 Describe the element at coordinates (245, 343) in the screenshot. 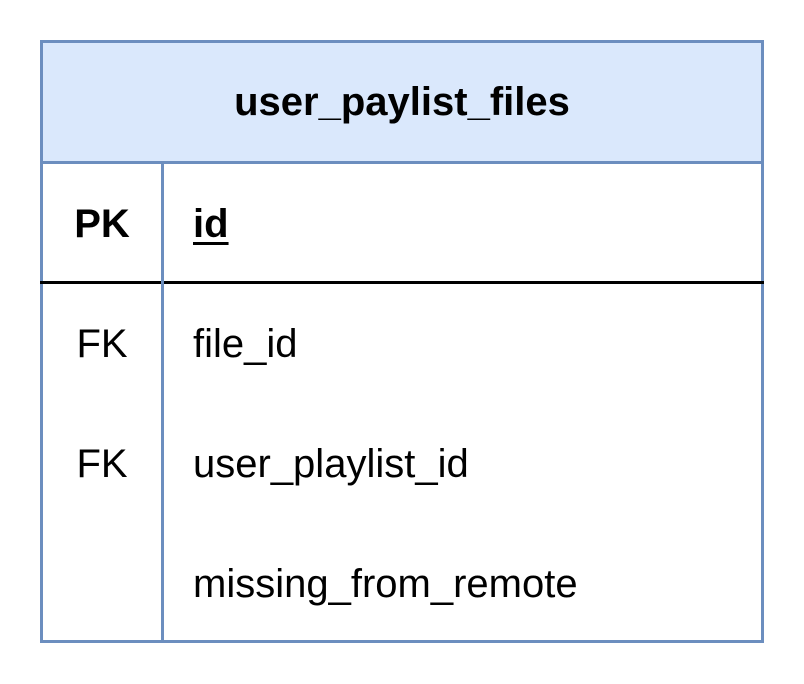

I see `attribute-field: file_id` at that location.